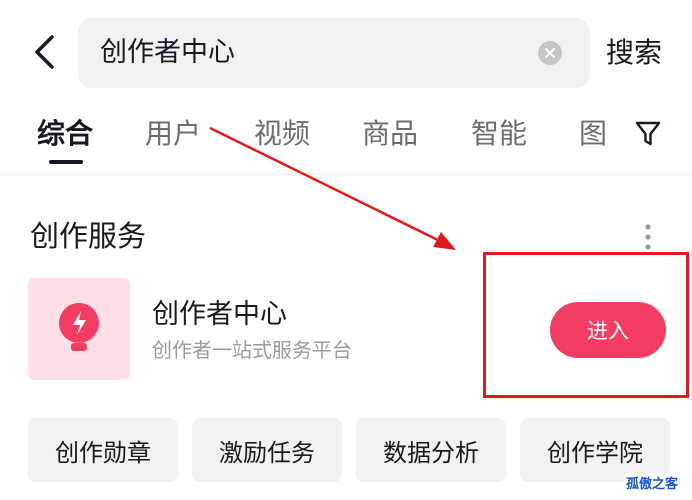 Image resolution: width=692 pixels, height=500 pixels. I want to click on filter-button, so click(648, 134).